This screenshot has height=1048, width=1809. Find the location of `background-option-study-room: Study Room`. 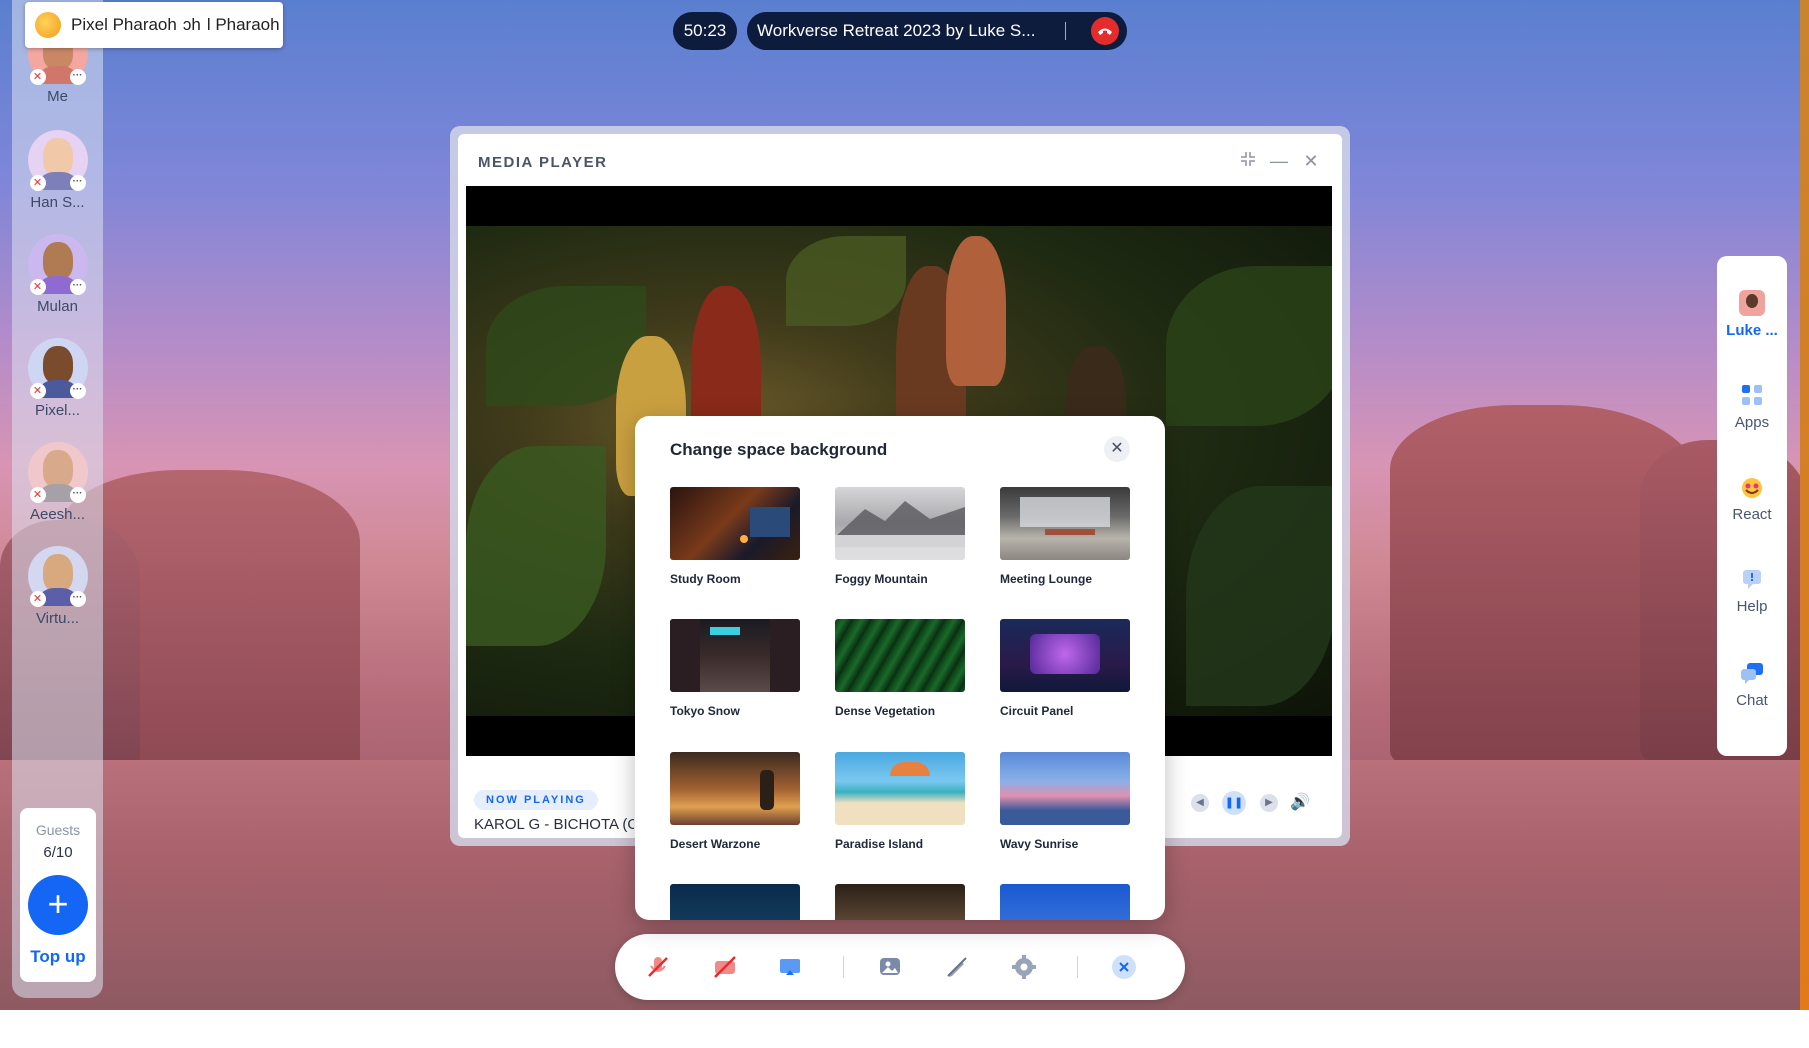

background-option-study-room: Study Room is located at coordinates (735, 536).